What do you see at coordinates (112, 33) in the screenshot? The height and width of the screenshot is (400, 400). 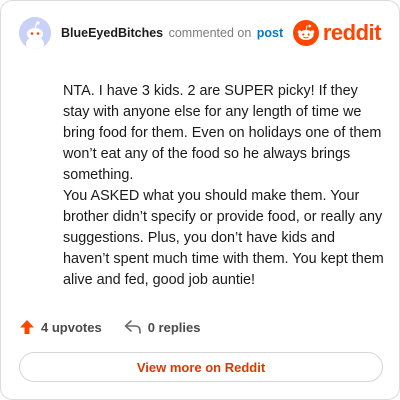 I see `username-link: BlueEyedBitches` at bounding box center [112, 33].